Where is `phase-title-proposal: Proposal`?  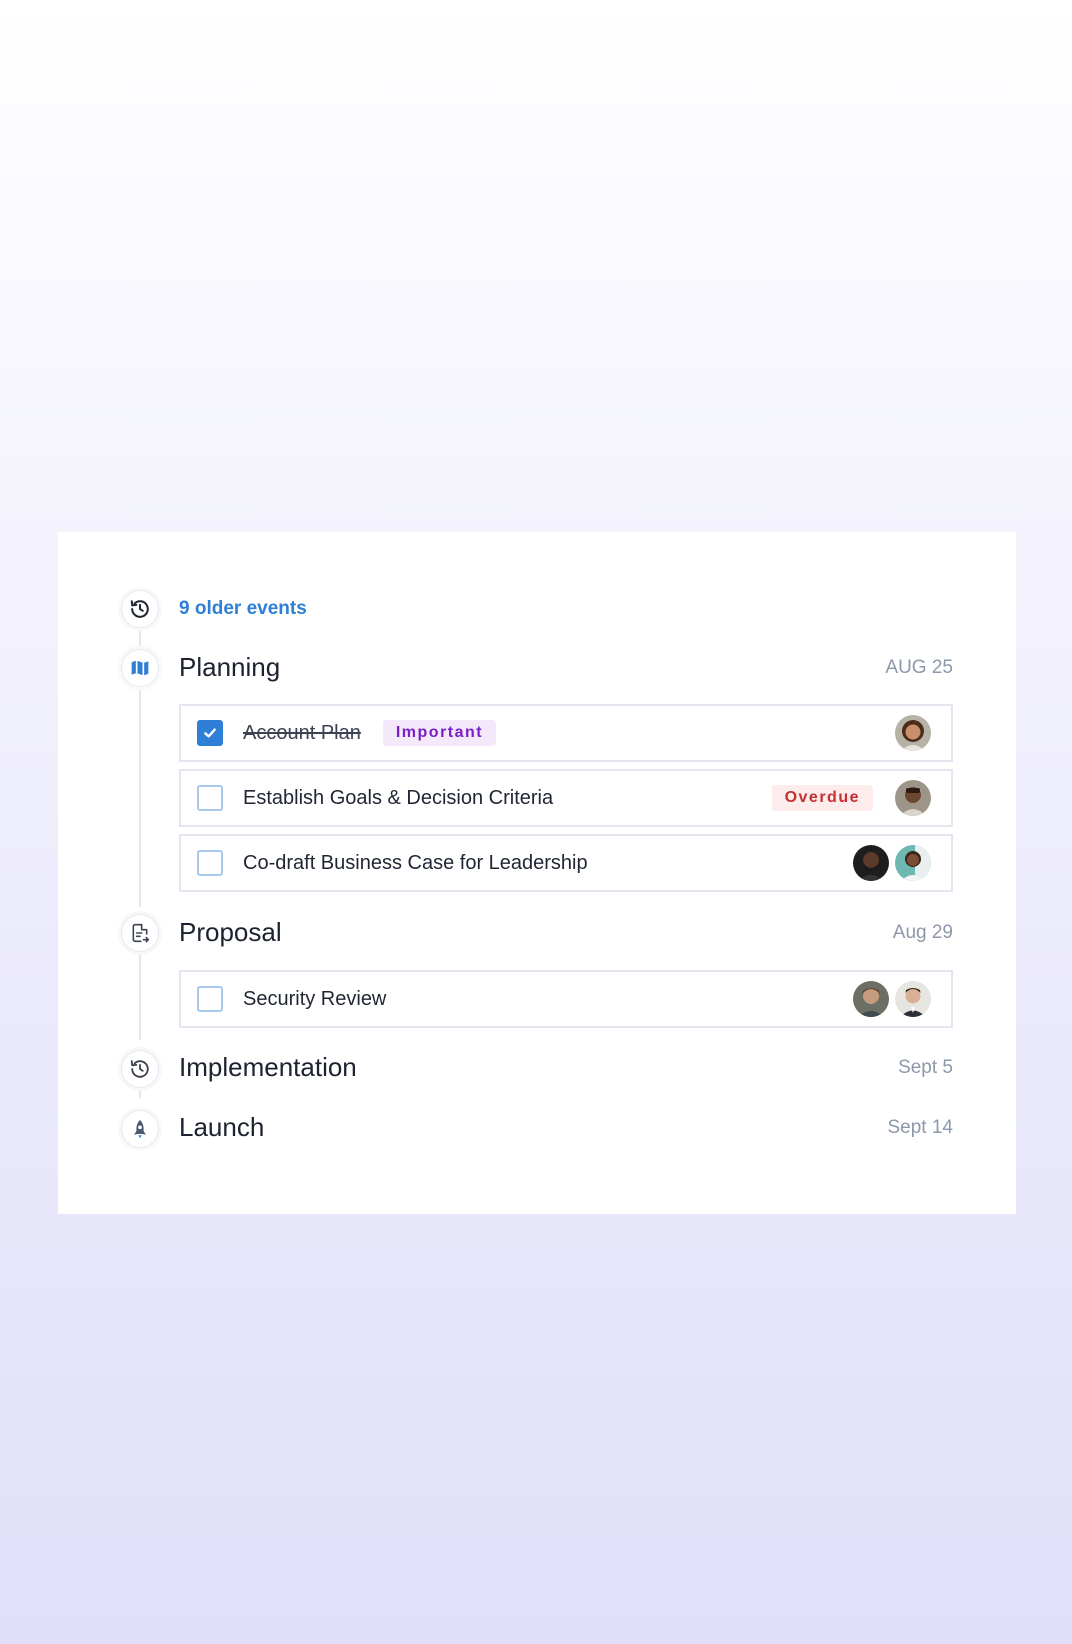 phase-title-proposal: Proposal is located at coordinates (230, 932).